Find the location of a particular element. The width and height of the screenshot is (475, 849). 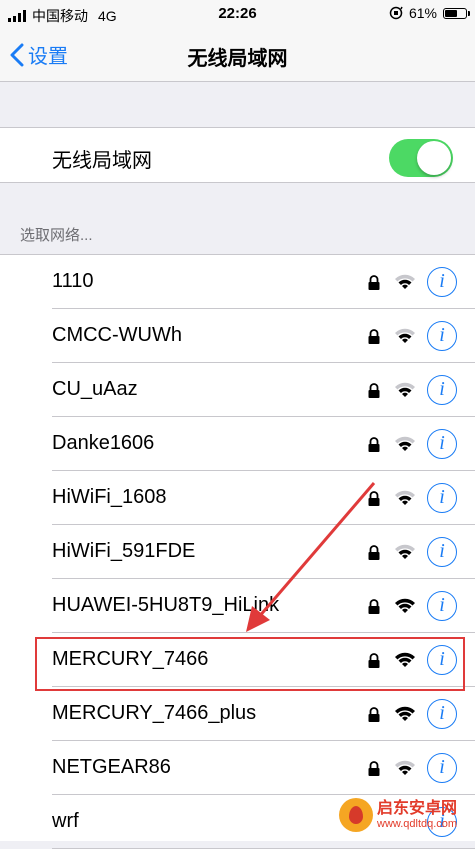

network-name: Danke1606 is located at coordinates (103, 443).